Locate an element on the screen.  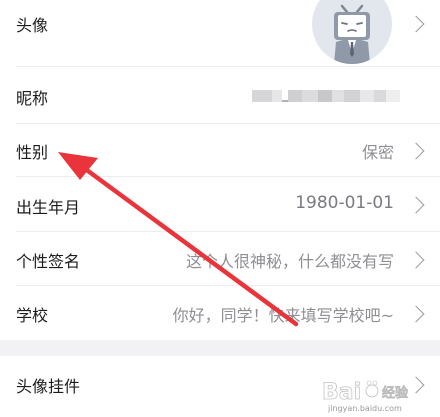
nickname-label: 昵称 is located at coordinates (32, 98).